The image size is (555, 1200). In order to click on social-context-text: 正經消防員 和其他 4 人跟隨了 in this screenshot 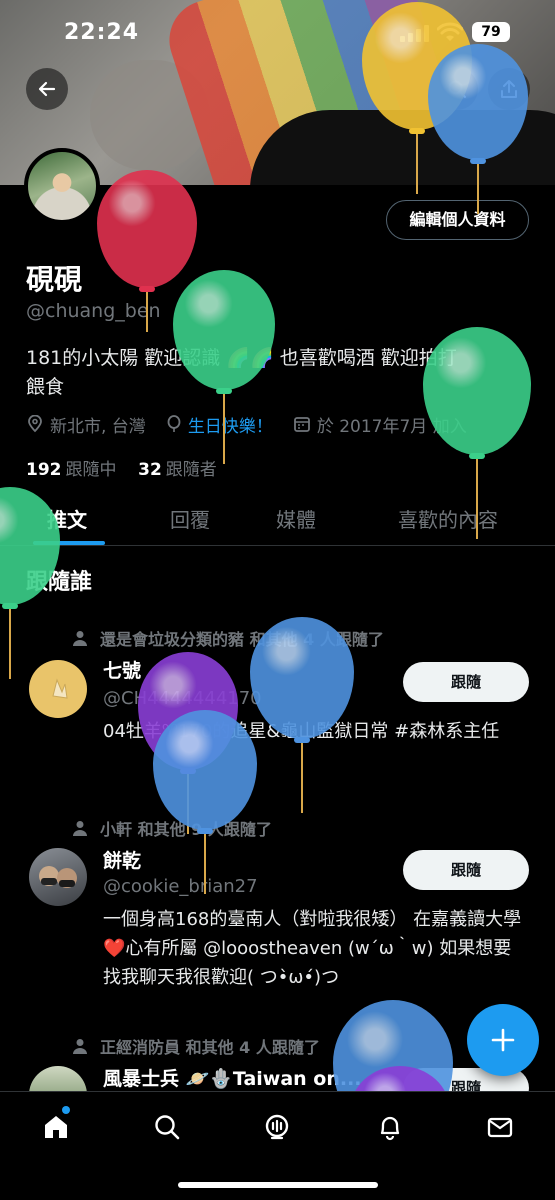, I will do `click(210, 1047)`.